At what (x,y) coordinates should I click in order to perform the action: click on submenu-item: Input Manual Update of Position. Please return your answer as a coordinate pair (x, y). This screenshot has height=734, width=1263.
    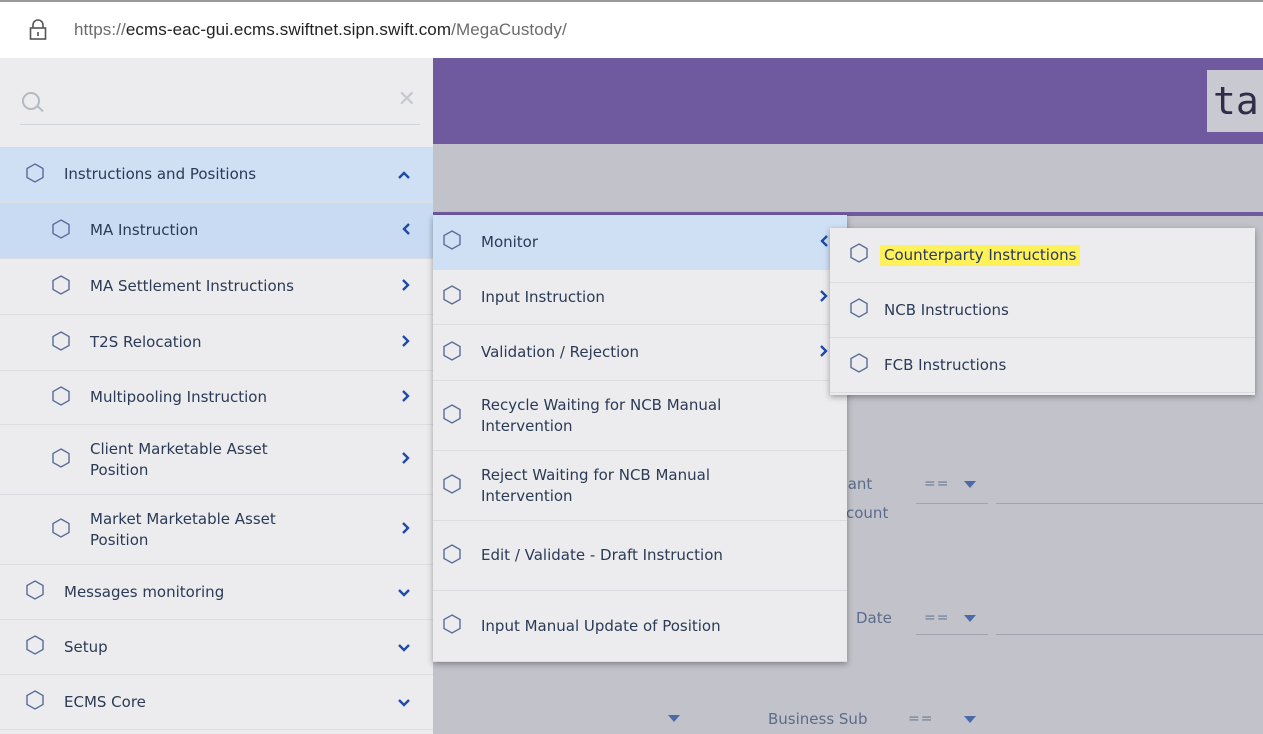
    Looking at the image, I should click on (640, 626).